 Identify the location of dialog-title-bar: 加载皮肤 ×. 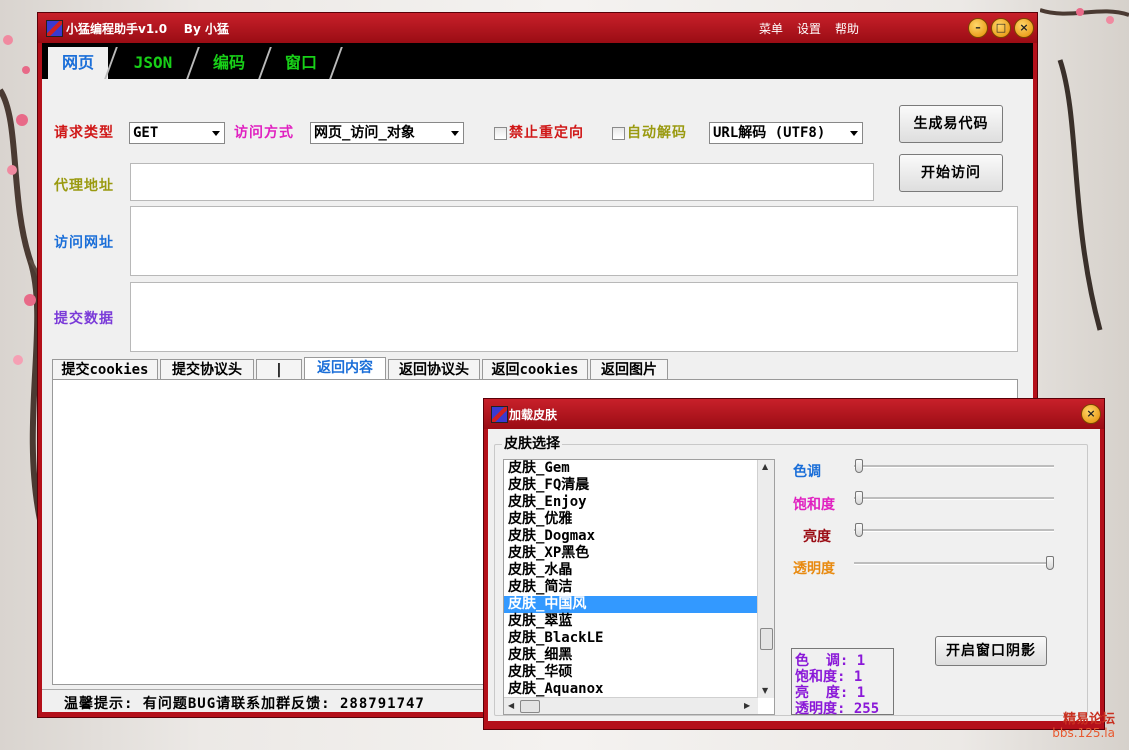
(794, 414).